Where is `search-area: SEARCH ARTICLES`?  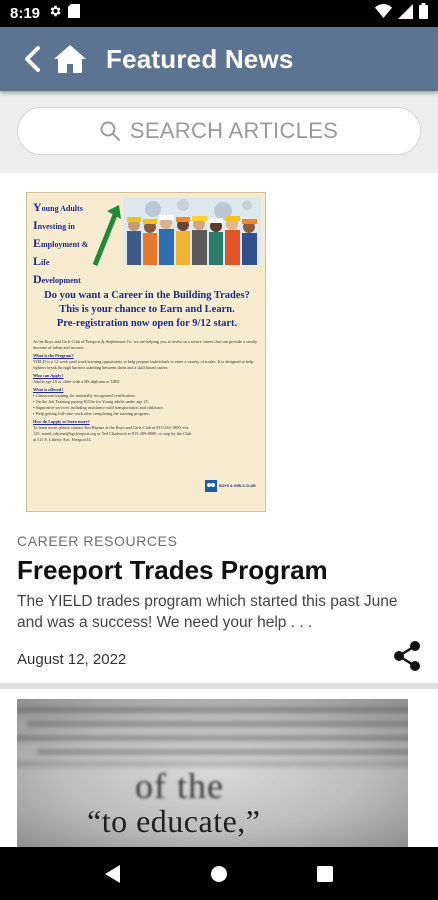 search-area: SEARCH ARTICLES is located at coordinates (219, 132).